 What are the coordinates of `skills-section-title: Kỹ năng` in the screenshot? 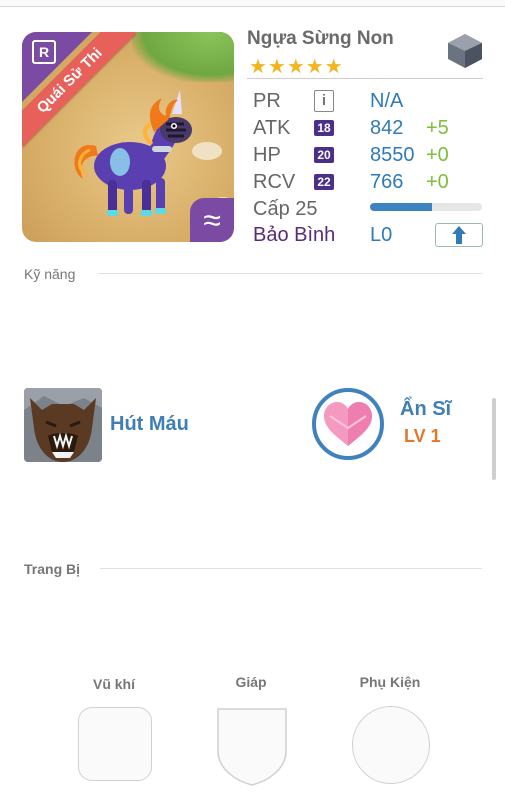 It's located at (50, 274).